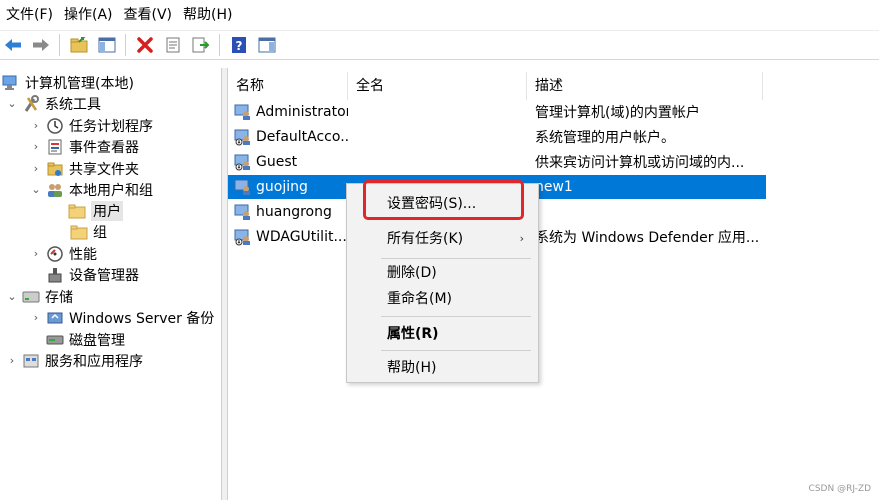 Image resolution: width=879 pixels, height=500 pixels. Describe the element at coordinates (40, 45) in the screenshot. I see `forward-icon` at that location.